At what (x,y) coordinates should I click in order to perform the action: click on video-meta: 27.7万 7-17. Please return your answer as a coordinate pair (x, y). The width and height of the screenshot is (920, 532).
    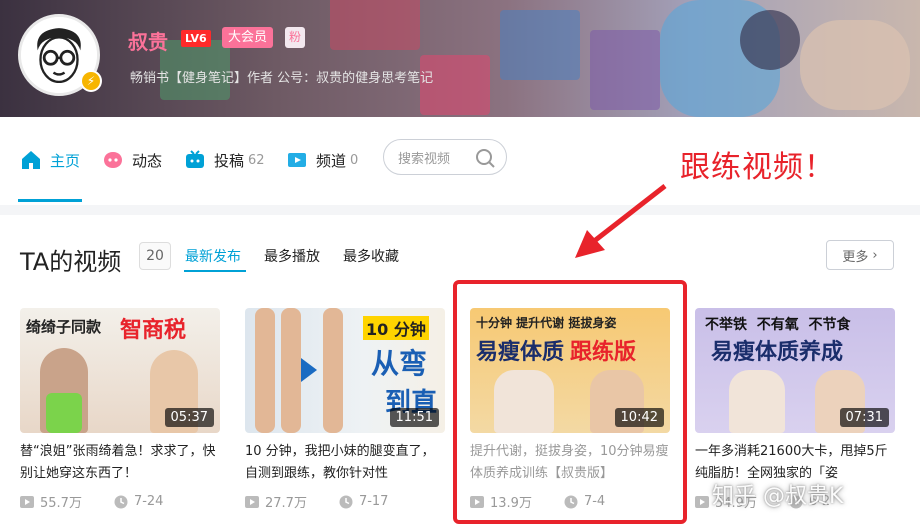
    Looking at the image, I should click on (345, 501).